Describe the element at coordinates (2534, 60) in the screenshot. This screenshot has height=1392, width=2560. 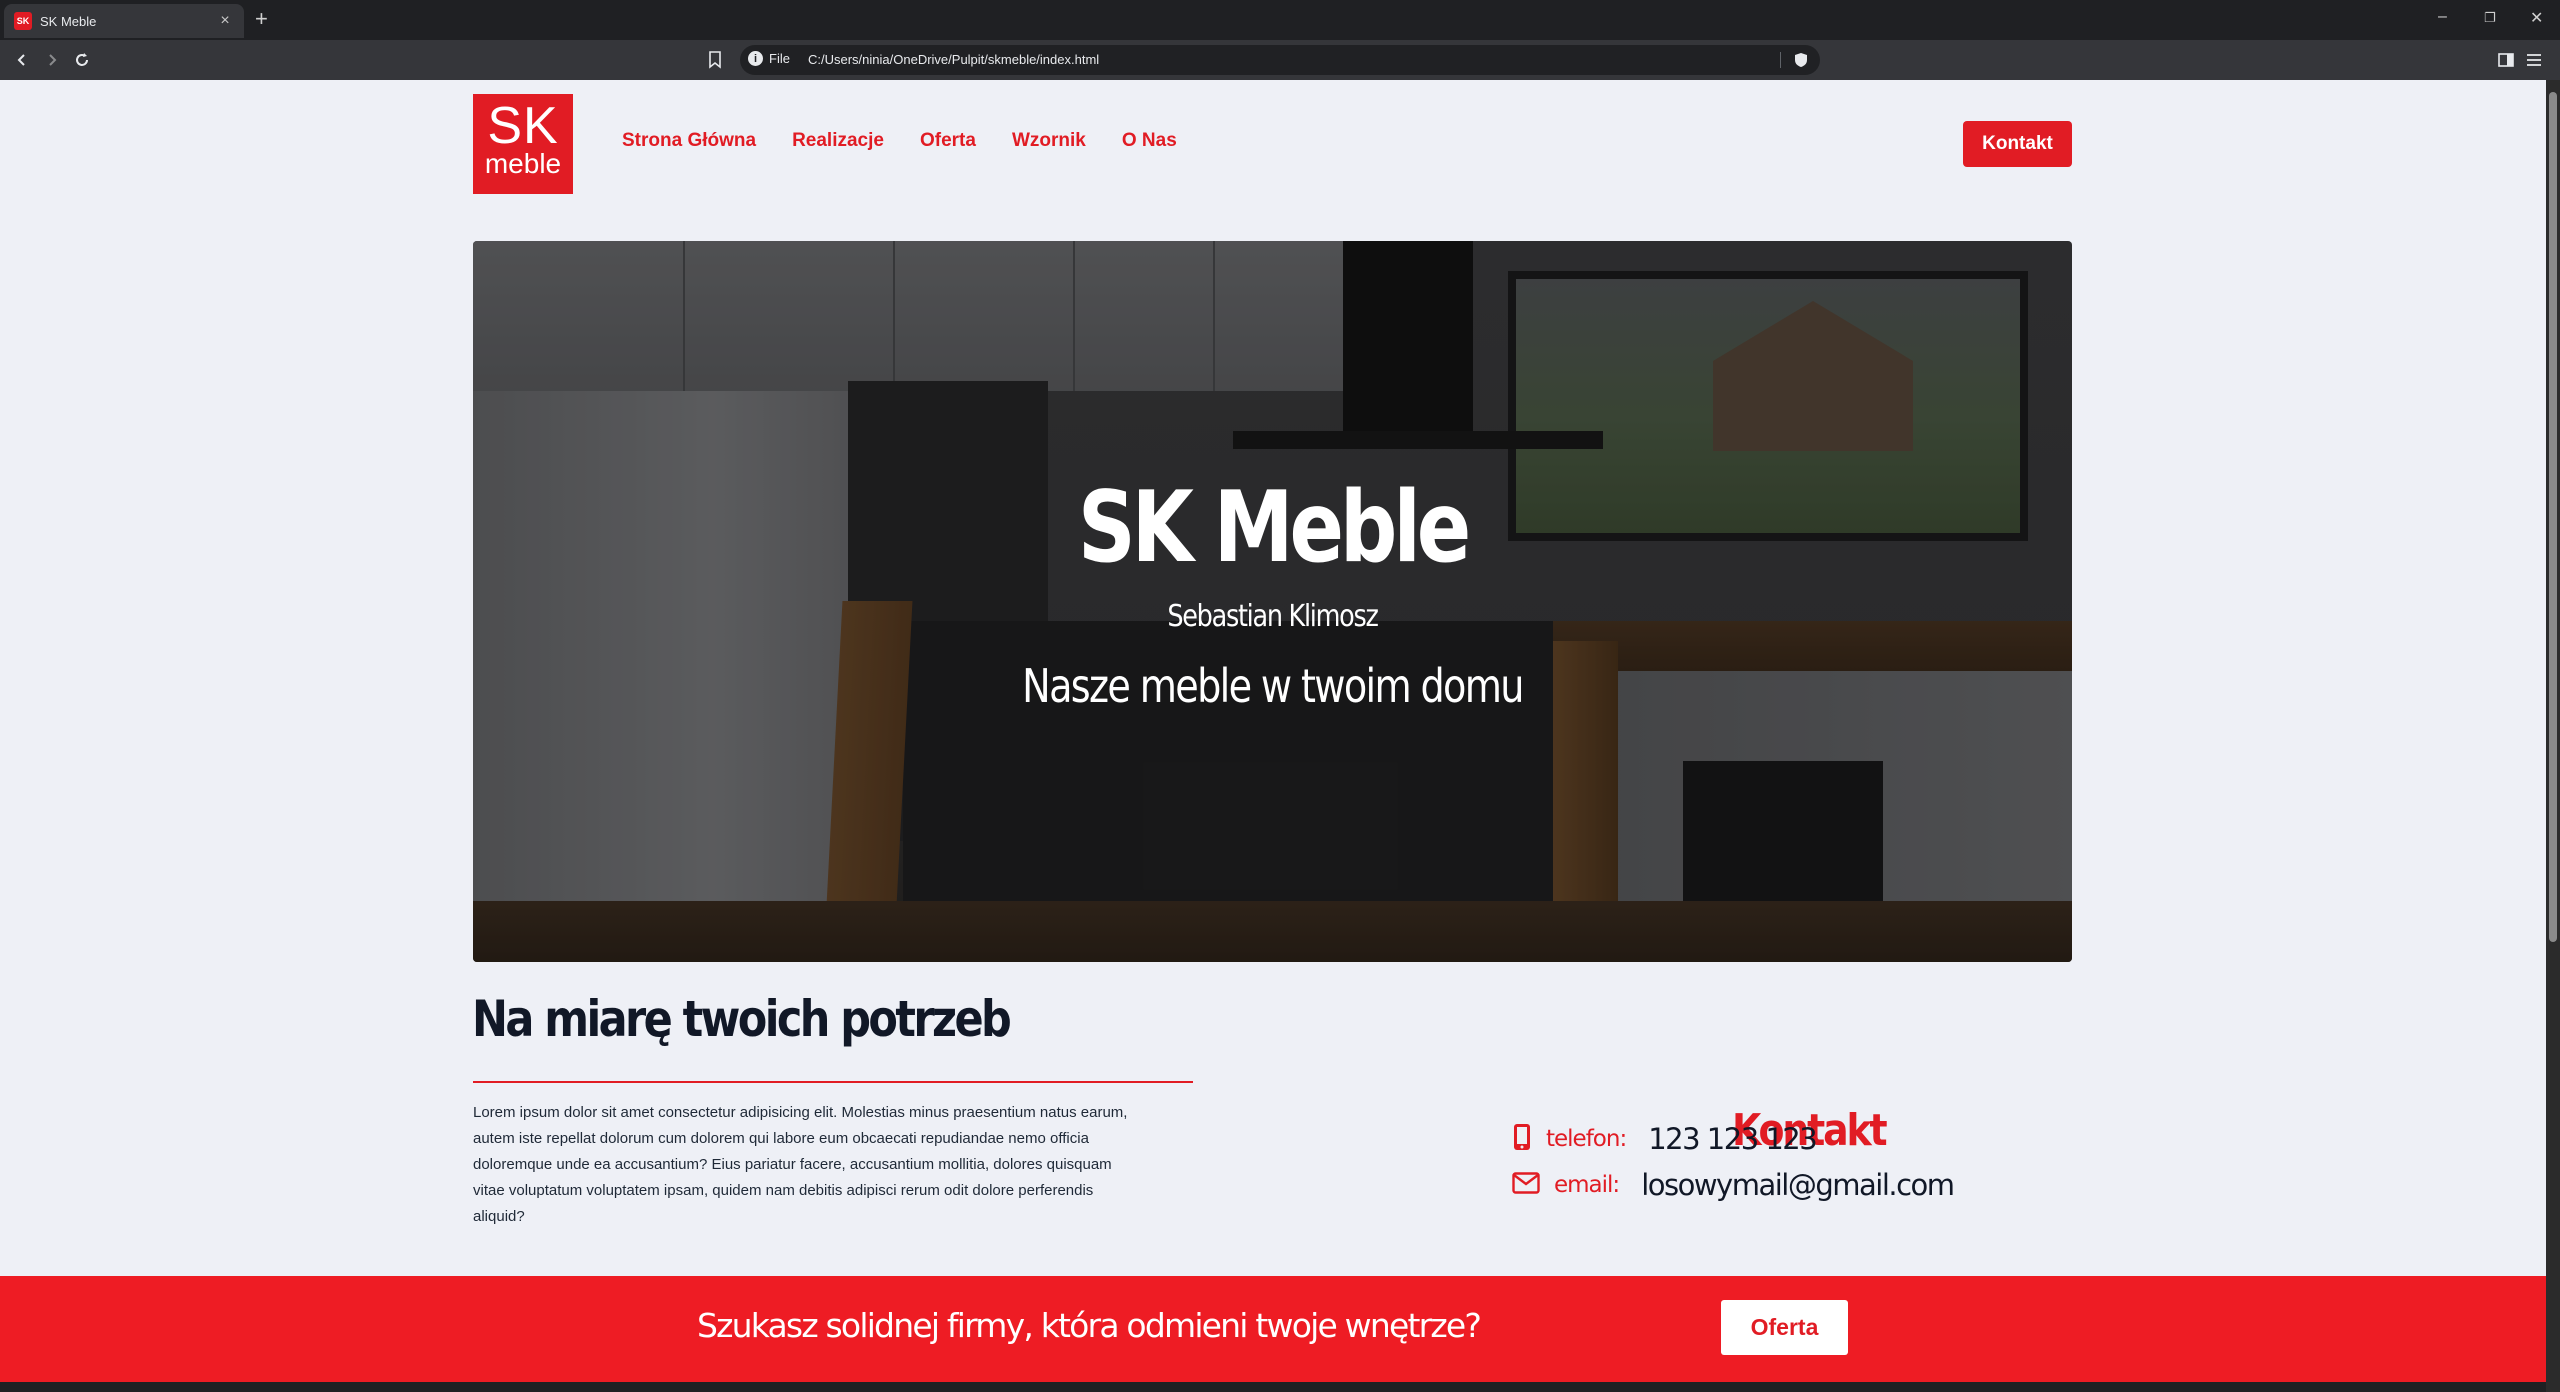
I see `menu-icon` at that location.